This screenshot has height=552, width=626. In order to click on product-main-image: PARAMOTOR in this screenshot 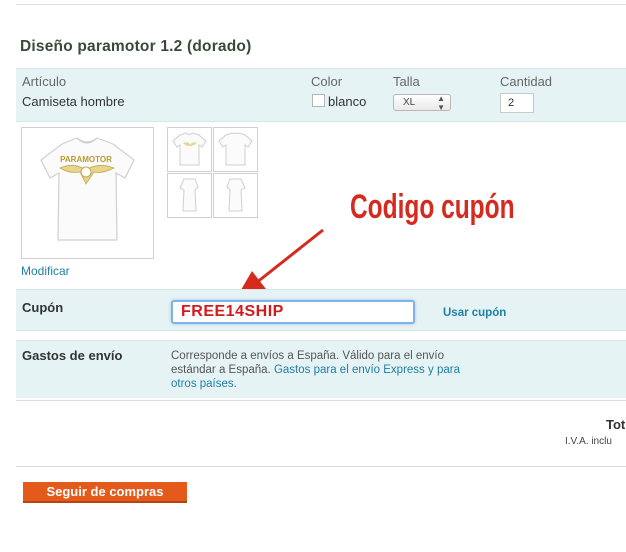, I will do `click(87, 193)`.